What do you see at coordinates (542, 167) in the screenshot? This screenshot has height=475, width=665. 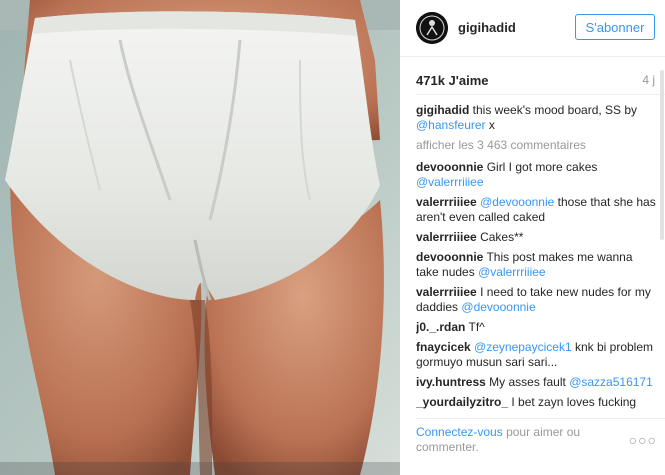 I see `comment-text: Girl I got more cakes` at bounding box center [542, 167].